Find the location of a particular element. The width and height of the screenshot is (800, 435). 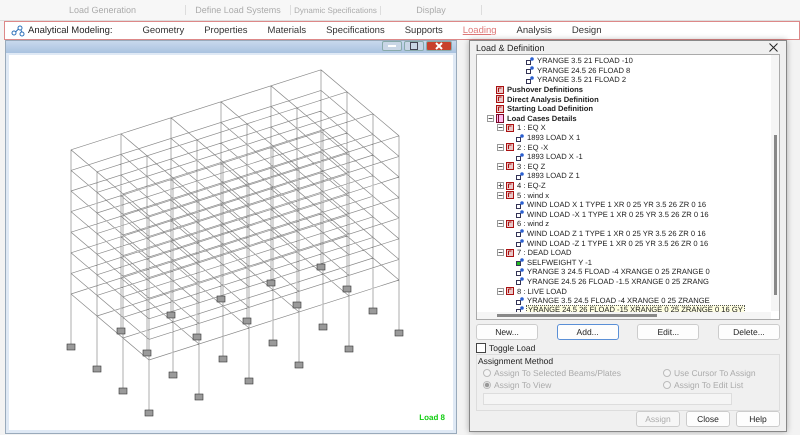

edit-list-field is located at coordinates (607, 399).